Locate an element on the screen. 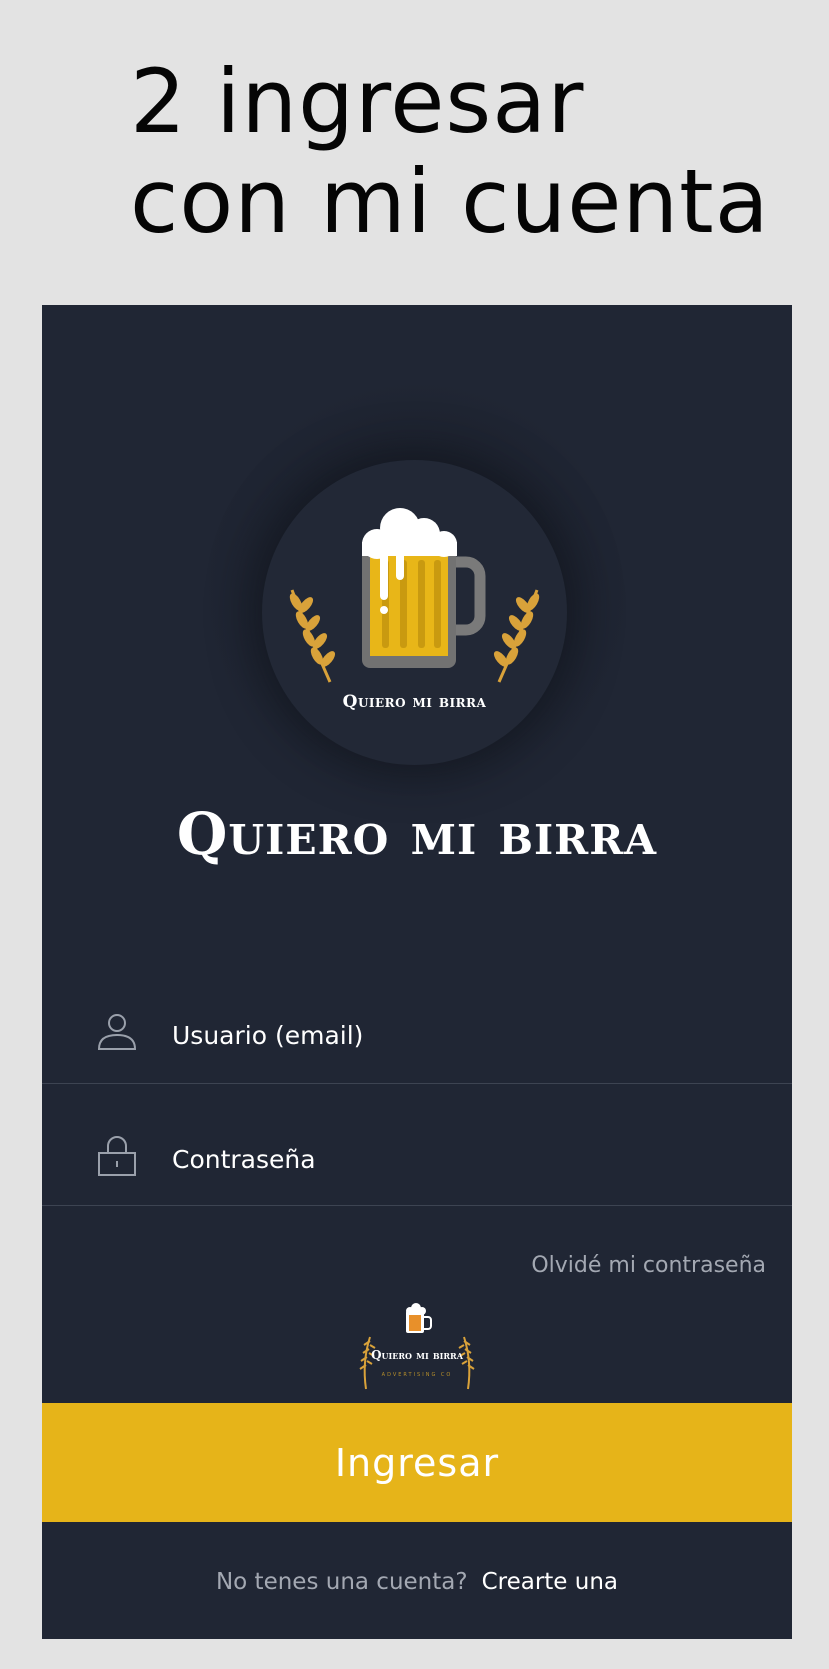 This screenshot has height=1669, width=829. footer-logo: Quiero mi birra ADVERTISING CO is located at coordinates (417, 1347).